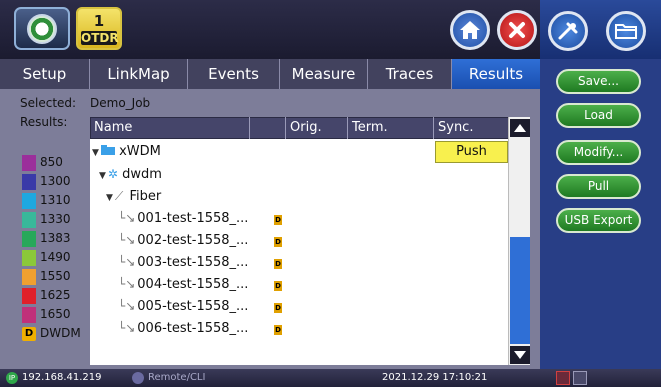 This screenshot has width=661, height=387. I want to click on folder-icon, so click(626, 31).